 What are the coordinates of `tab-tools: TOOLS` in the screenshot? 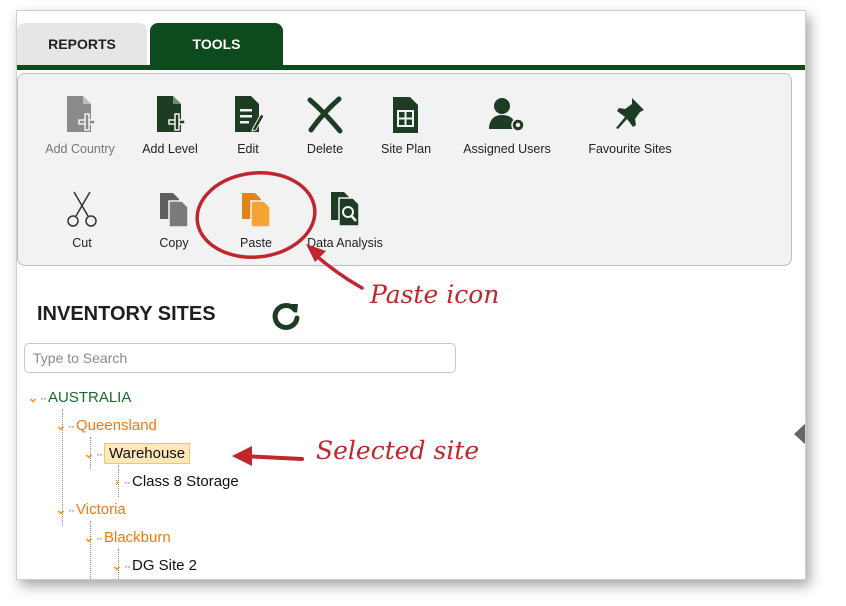 It's located at (216, 44).